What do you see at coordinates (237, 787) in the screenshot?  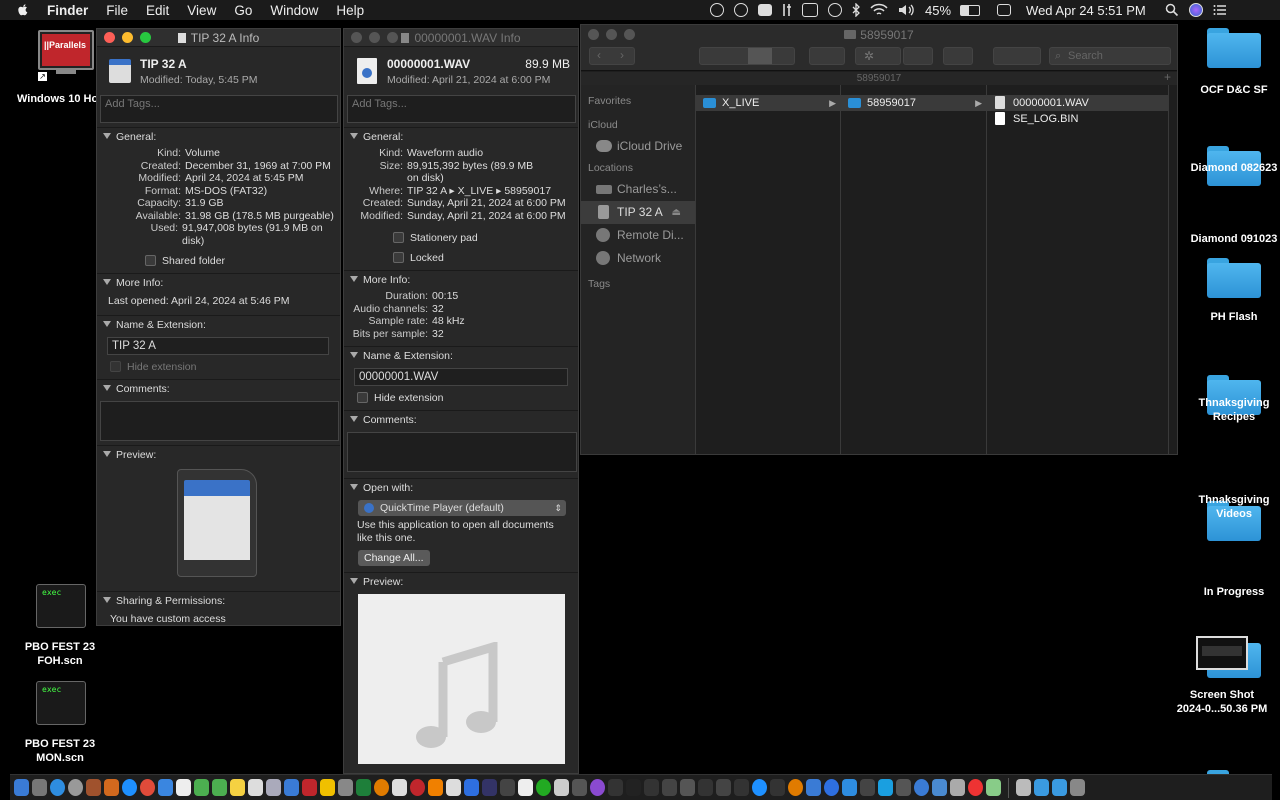 I see `stickies-dock-icon` at bounding box center [237, 787].